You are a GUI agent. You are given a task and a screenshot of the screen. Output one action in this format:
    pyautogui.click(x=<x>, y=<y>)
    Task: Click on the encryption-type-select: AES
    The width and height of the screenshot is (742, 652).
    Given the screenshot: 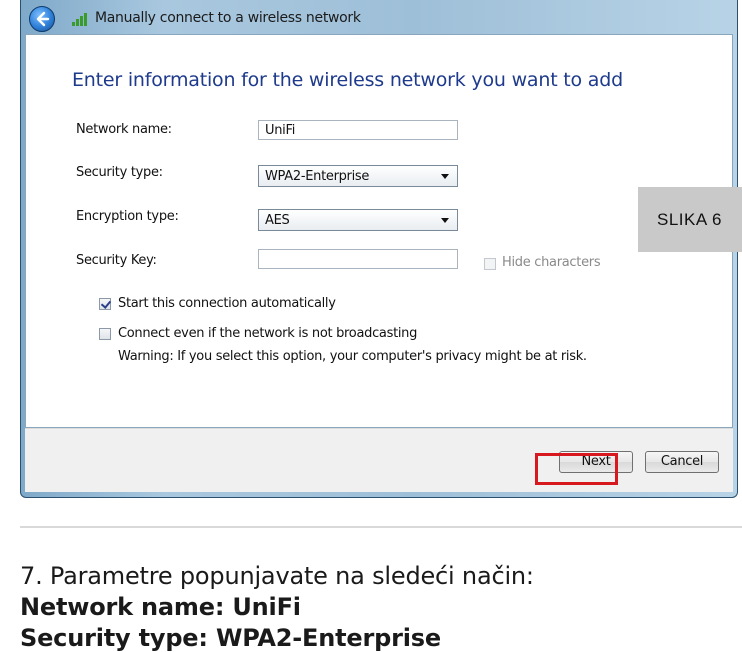 What is the action you would take?
    pyautogui.click(x=358, y=220)
    